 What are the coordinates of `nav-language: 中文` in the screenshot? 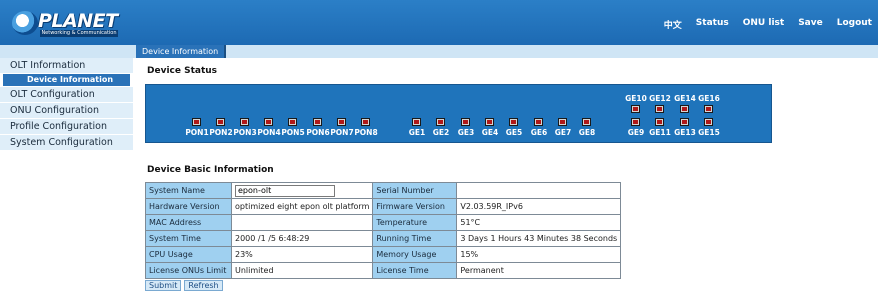 It's located at (673, 24).